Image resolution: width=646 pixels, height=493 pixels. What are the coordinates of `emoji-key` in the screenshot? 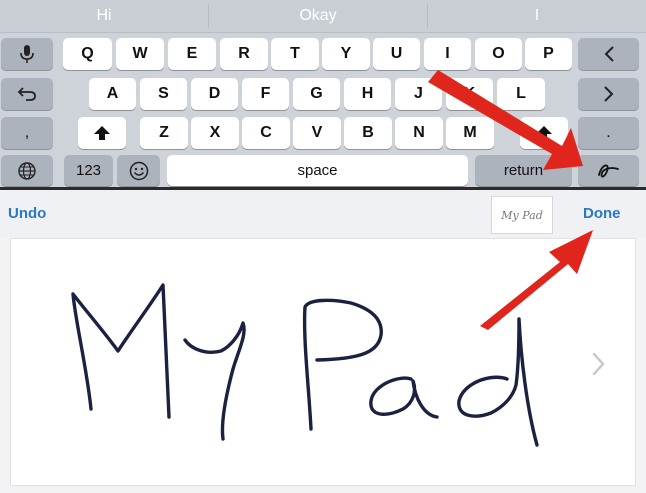 It's located at (138, 170).